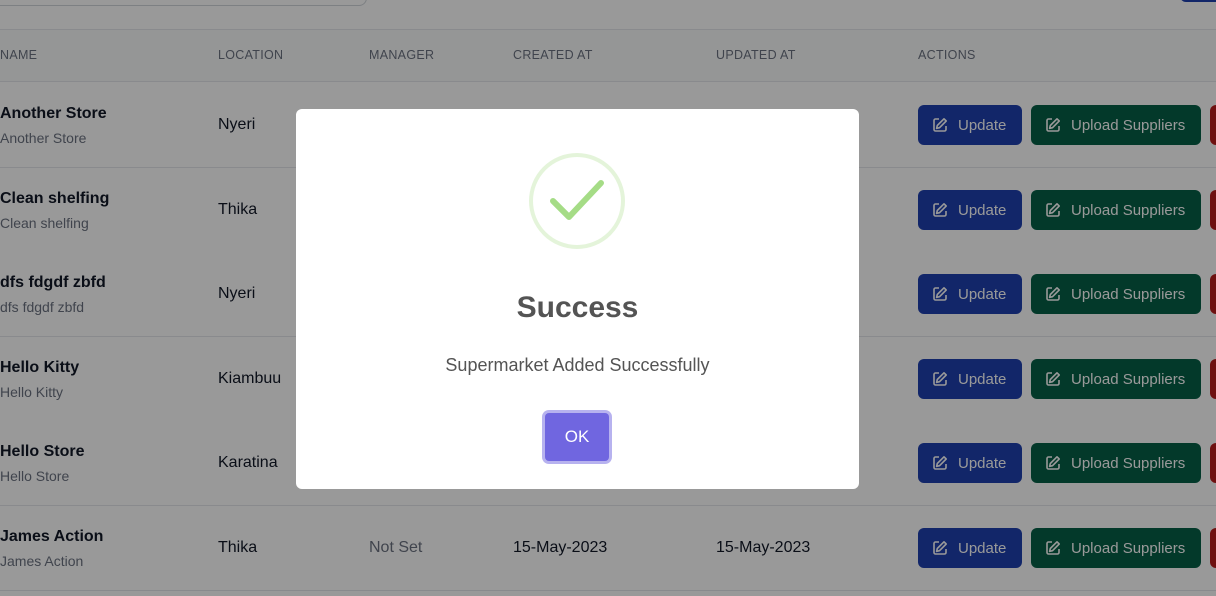 Image resolution: width=1216 pixels, height=596 pixels. Describe the element at coordinates (577, 307) in the screenshot. I see `dialog-title: Success` at that location.